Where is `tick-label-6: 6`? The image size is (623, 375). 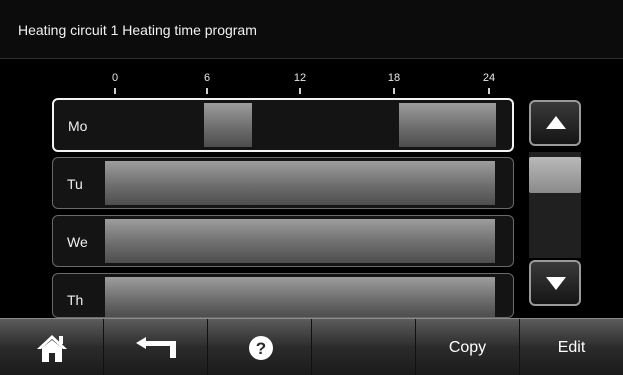 tick-label-6: 6 is located at coordinates (207, 78).